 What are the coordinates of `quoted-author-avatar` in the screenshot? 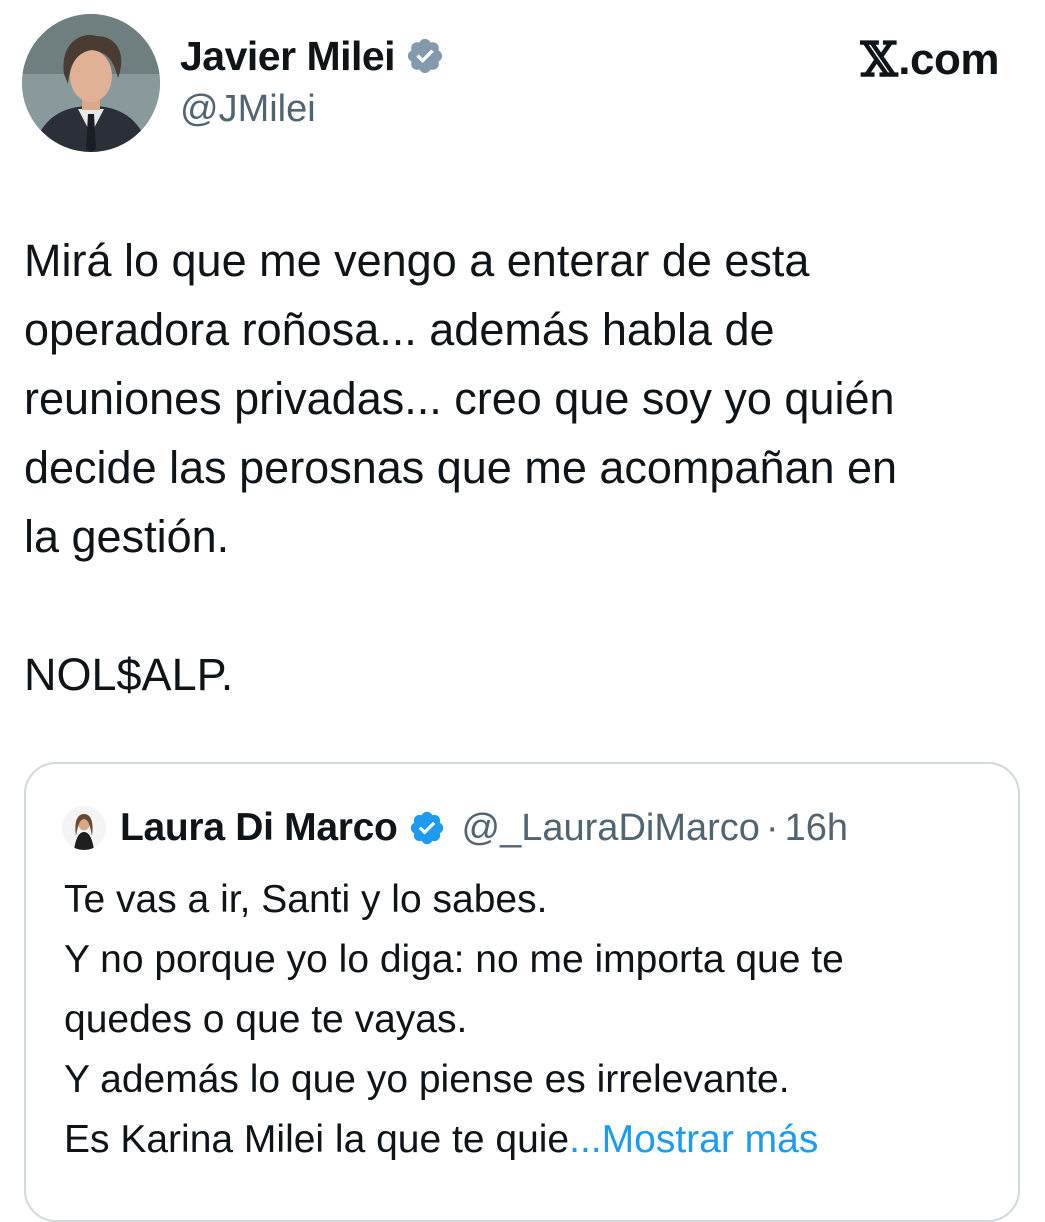 It's located at (84, 828).